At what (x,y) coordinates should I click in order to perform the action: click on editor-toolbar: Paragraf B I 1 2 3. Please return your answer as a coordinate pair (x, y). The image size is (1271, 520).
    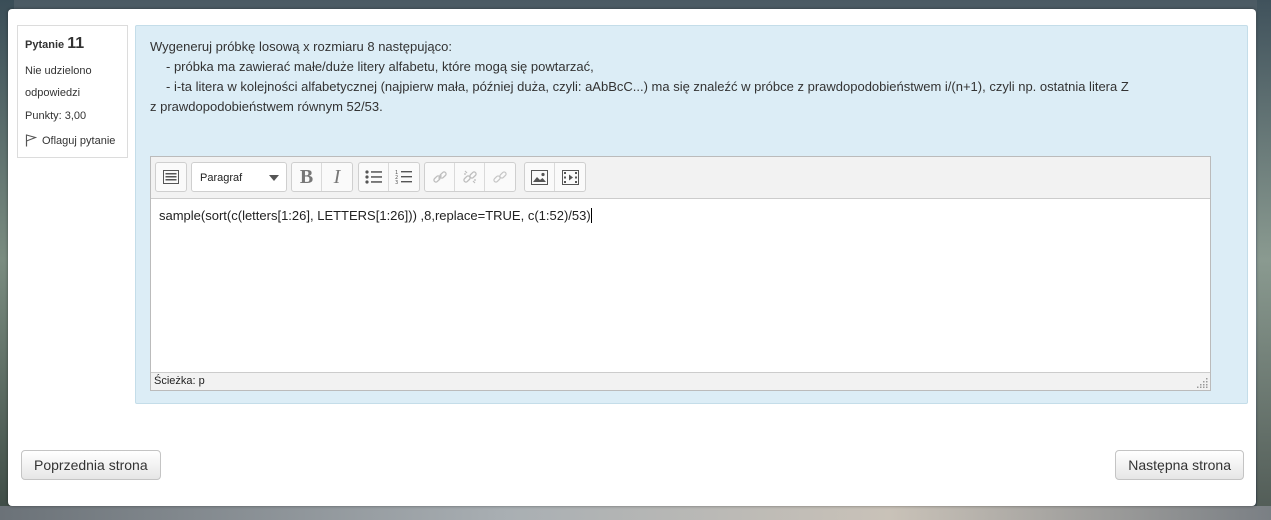
    Looking at the image, I should click on (680, 178).